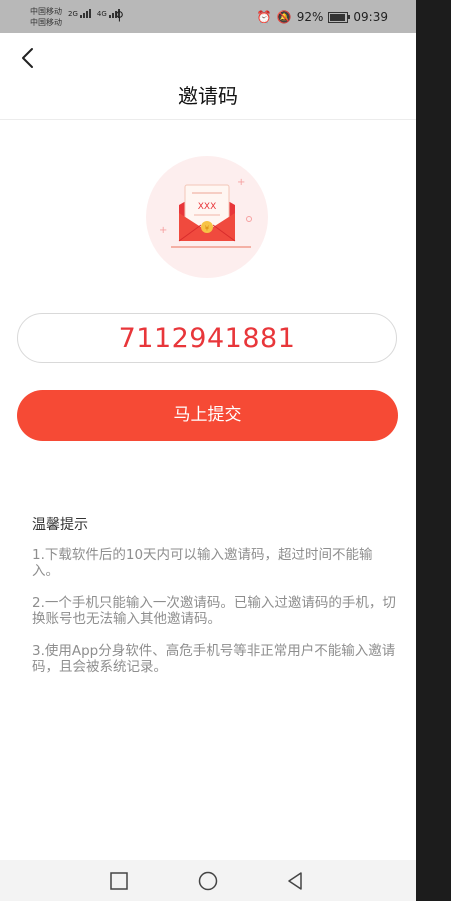 This screenshot has height=901, width=451. I want to click on carrier-1: 中国移动, so click(46, 11).